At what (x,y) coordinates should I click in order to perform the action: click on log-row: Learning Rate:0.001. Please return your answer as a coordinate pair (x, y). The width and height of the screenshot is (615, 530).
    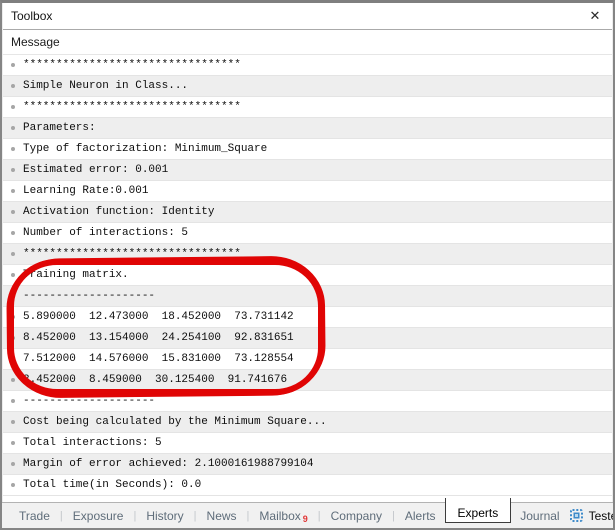
    Looking at the image, I should click on (307, 191).